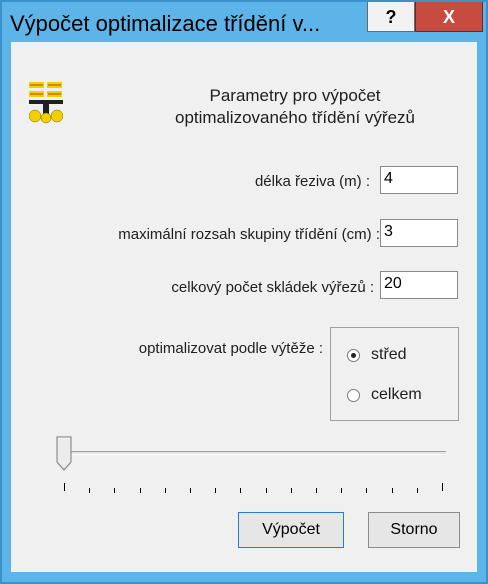 The width and height of the screenshot is (488, 584). Describe the element at coordinates (419, 180) in the screenshot. I see `length-input: 4` at that location.